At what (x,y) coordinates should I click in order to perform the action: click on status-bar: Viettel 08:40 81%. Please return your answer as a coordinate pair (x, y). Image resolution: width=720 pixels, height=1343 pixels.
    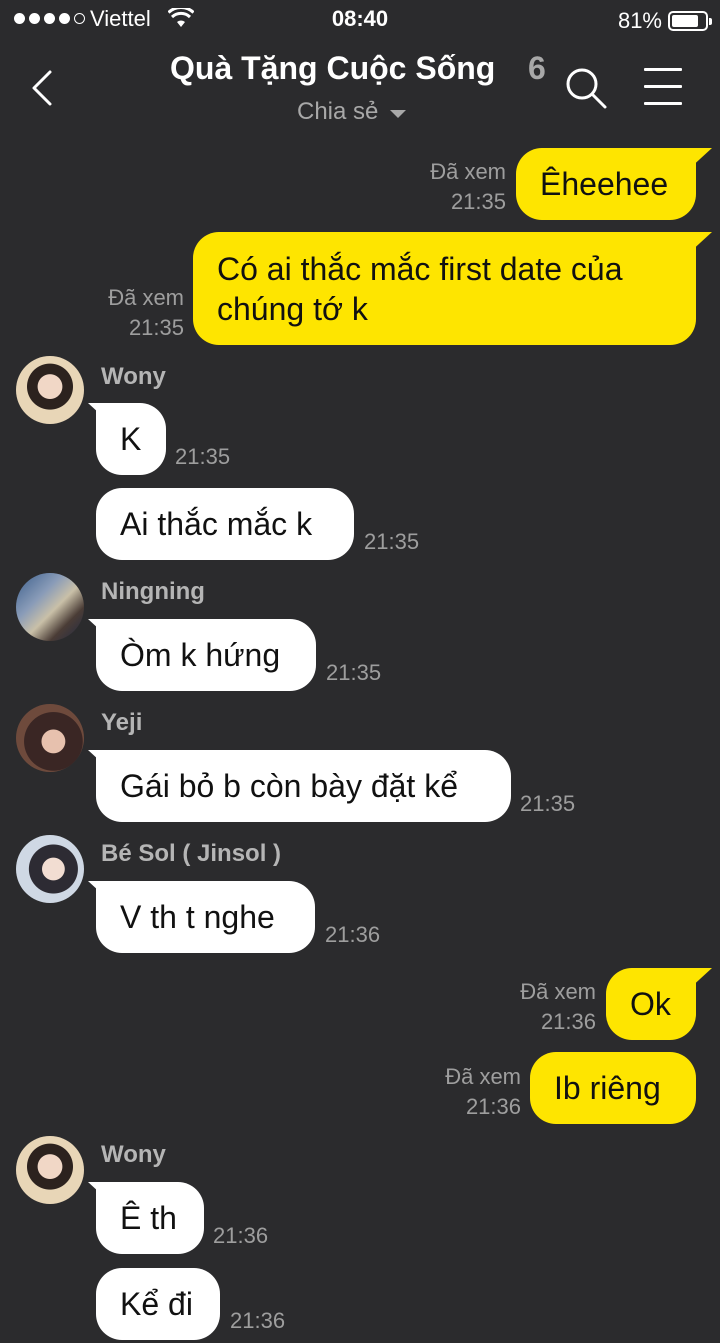
    Looking at the image, I should click on (360, 21).